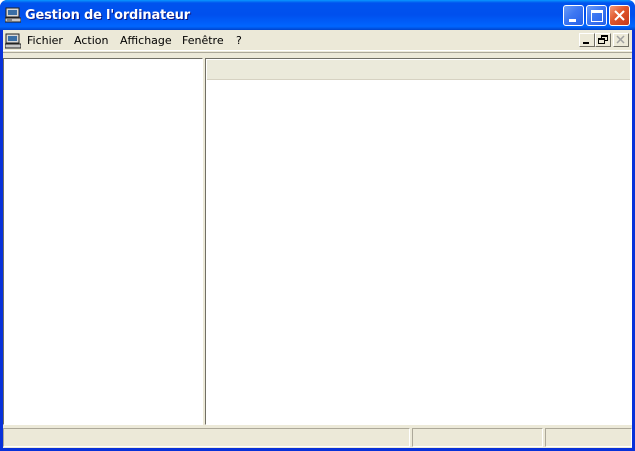  What do you see at coordinates (239, 40) in the screenshot?
I see `menu-help: ?` at bounding box center [239, 40].